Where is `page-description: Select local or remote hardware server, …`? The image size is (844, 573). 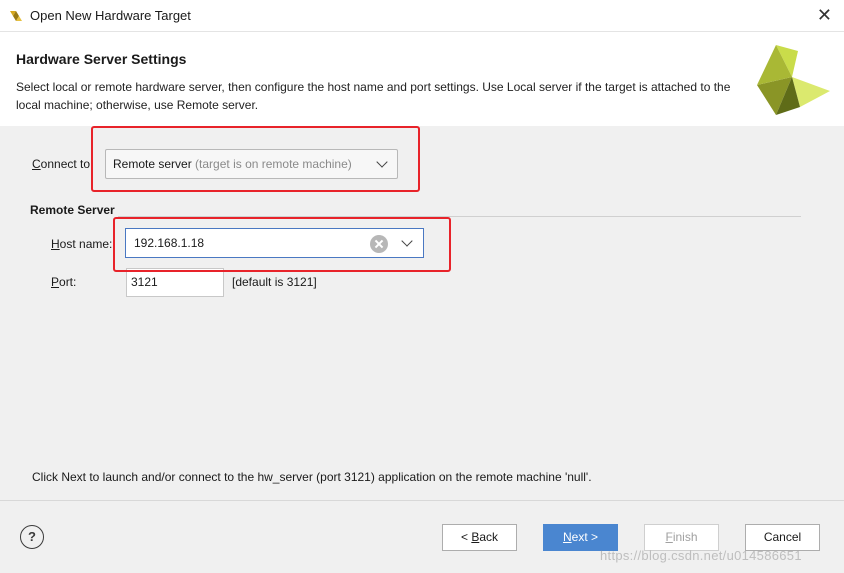
page-description: Select local or remote hardware server, … is located at coordinates (373, 96).